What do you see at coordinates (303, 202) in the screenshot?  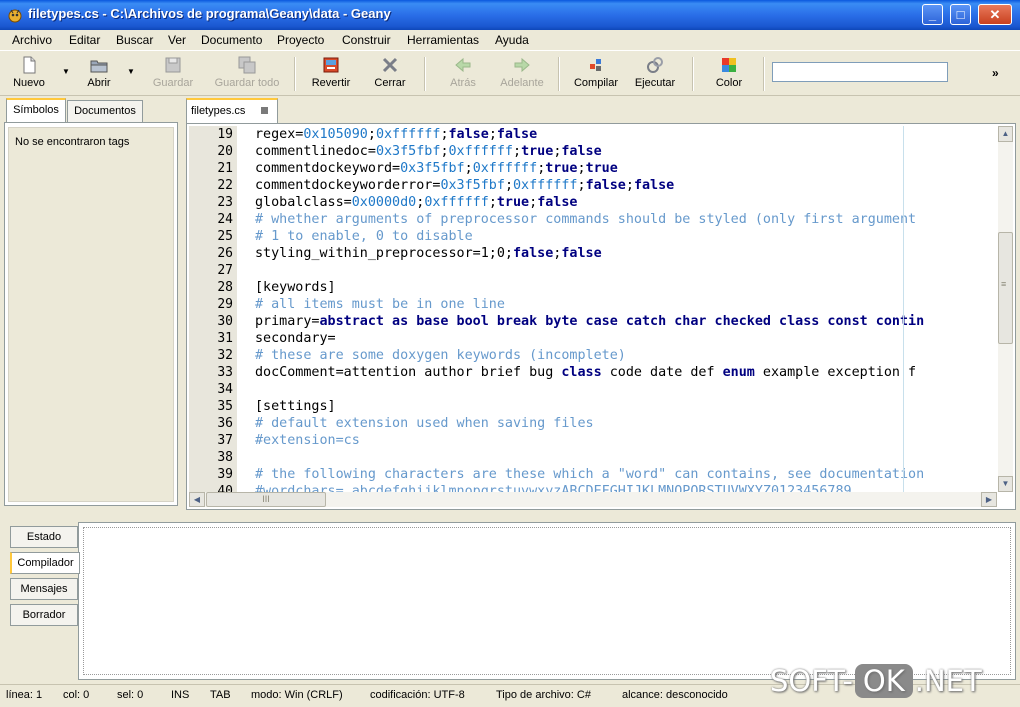 I see `code-token: globalclass=` at bounding box center [303, 202].